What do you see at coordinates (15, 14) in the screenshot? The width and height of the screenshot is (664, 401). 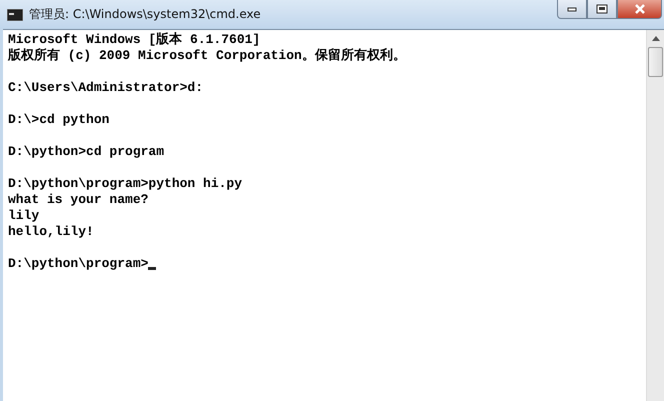 I see `console-app-icon` at bounding box center [15, 14].